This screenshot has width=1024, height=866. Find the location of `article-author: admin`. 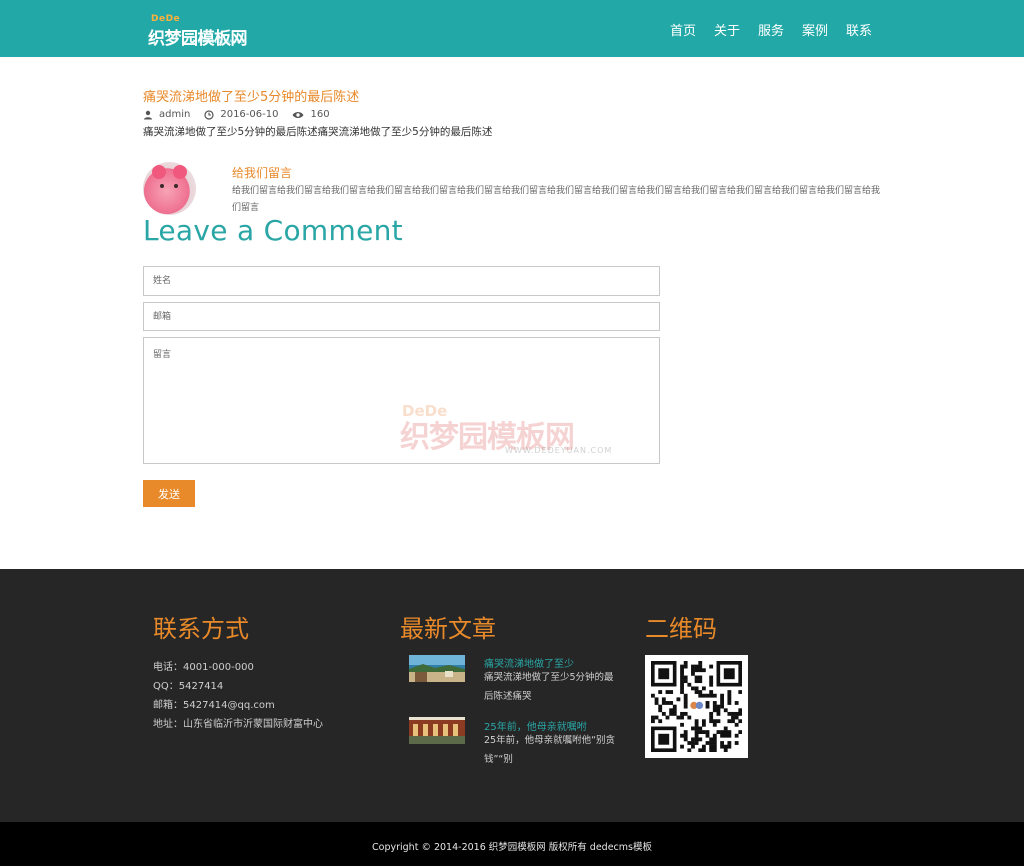

article-author: admin is located at coordinates (175, 114).